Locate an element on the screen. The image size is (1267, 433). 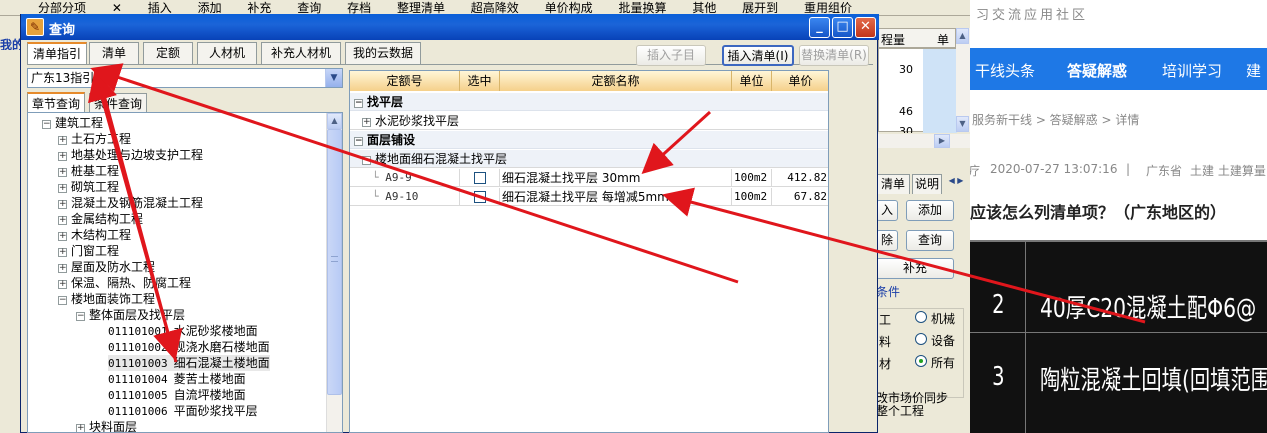
tree-folder-item: + 木结构工程 is located at coordinates (94, 235).